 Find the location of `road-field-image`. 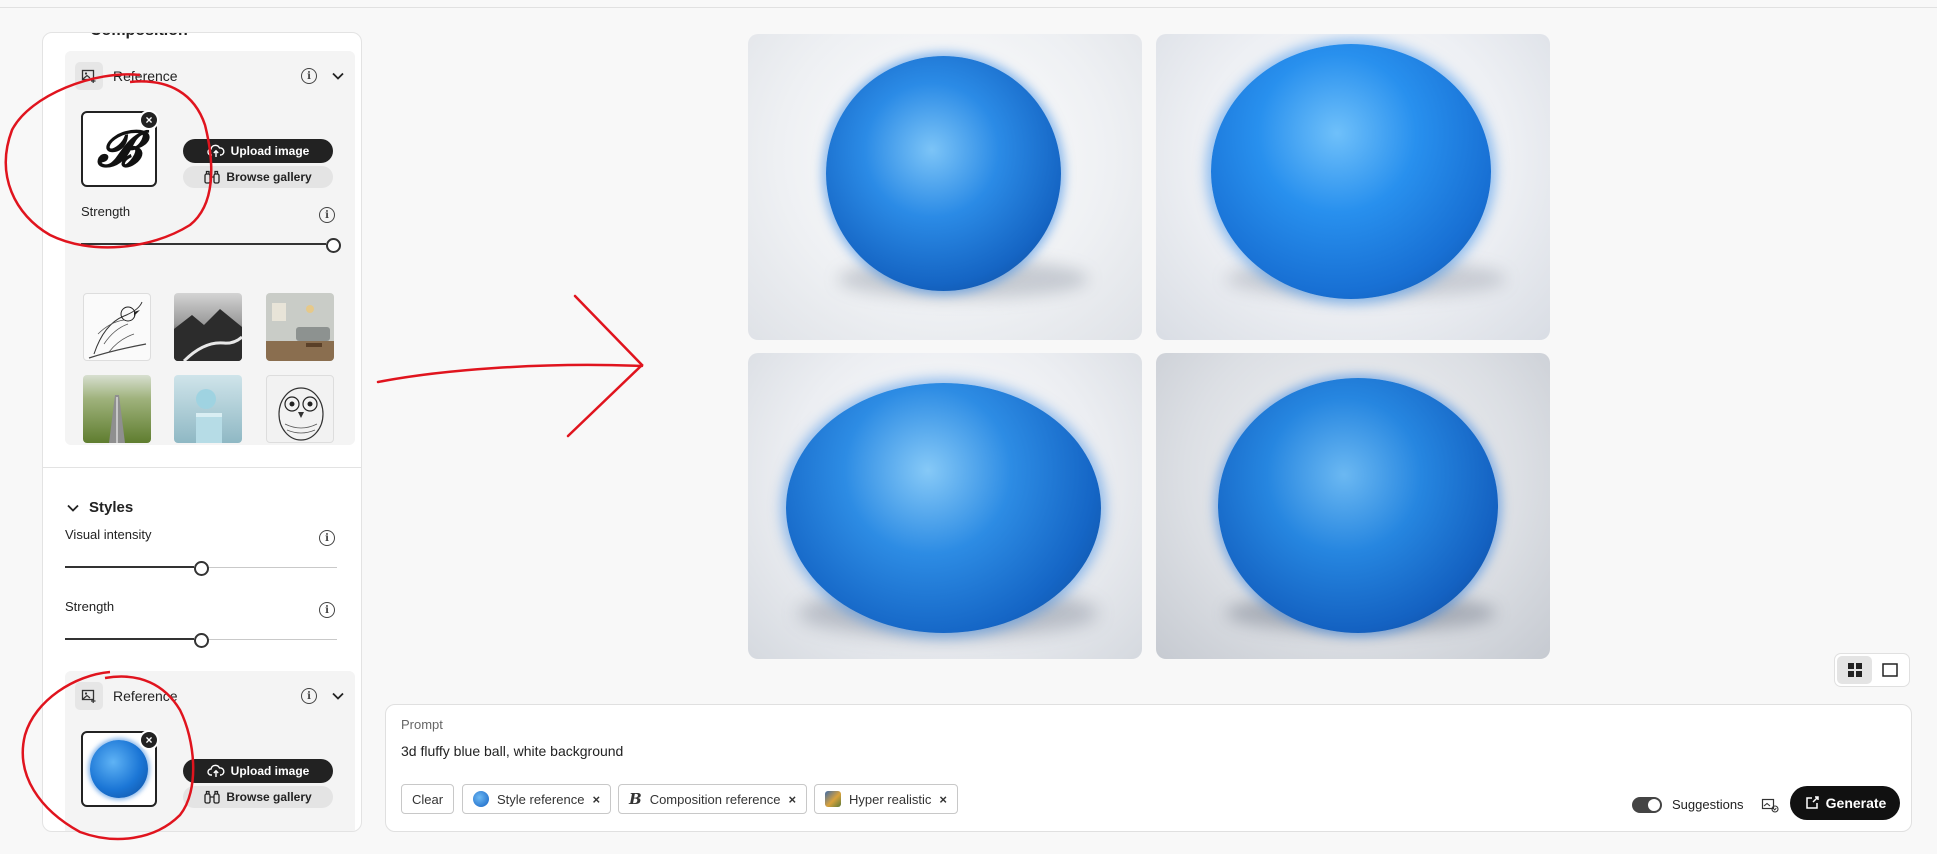

road-field-image is located at coordinates (117, 419).